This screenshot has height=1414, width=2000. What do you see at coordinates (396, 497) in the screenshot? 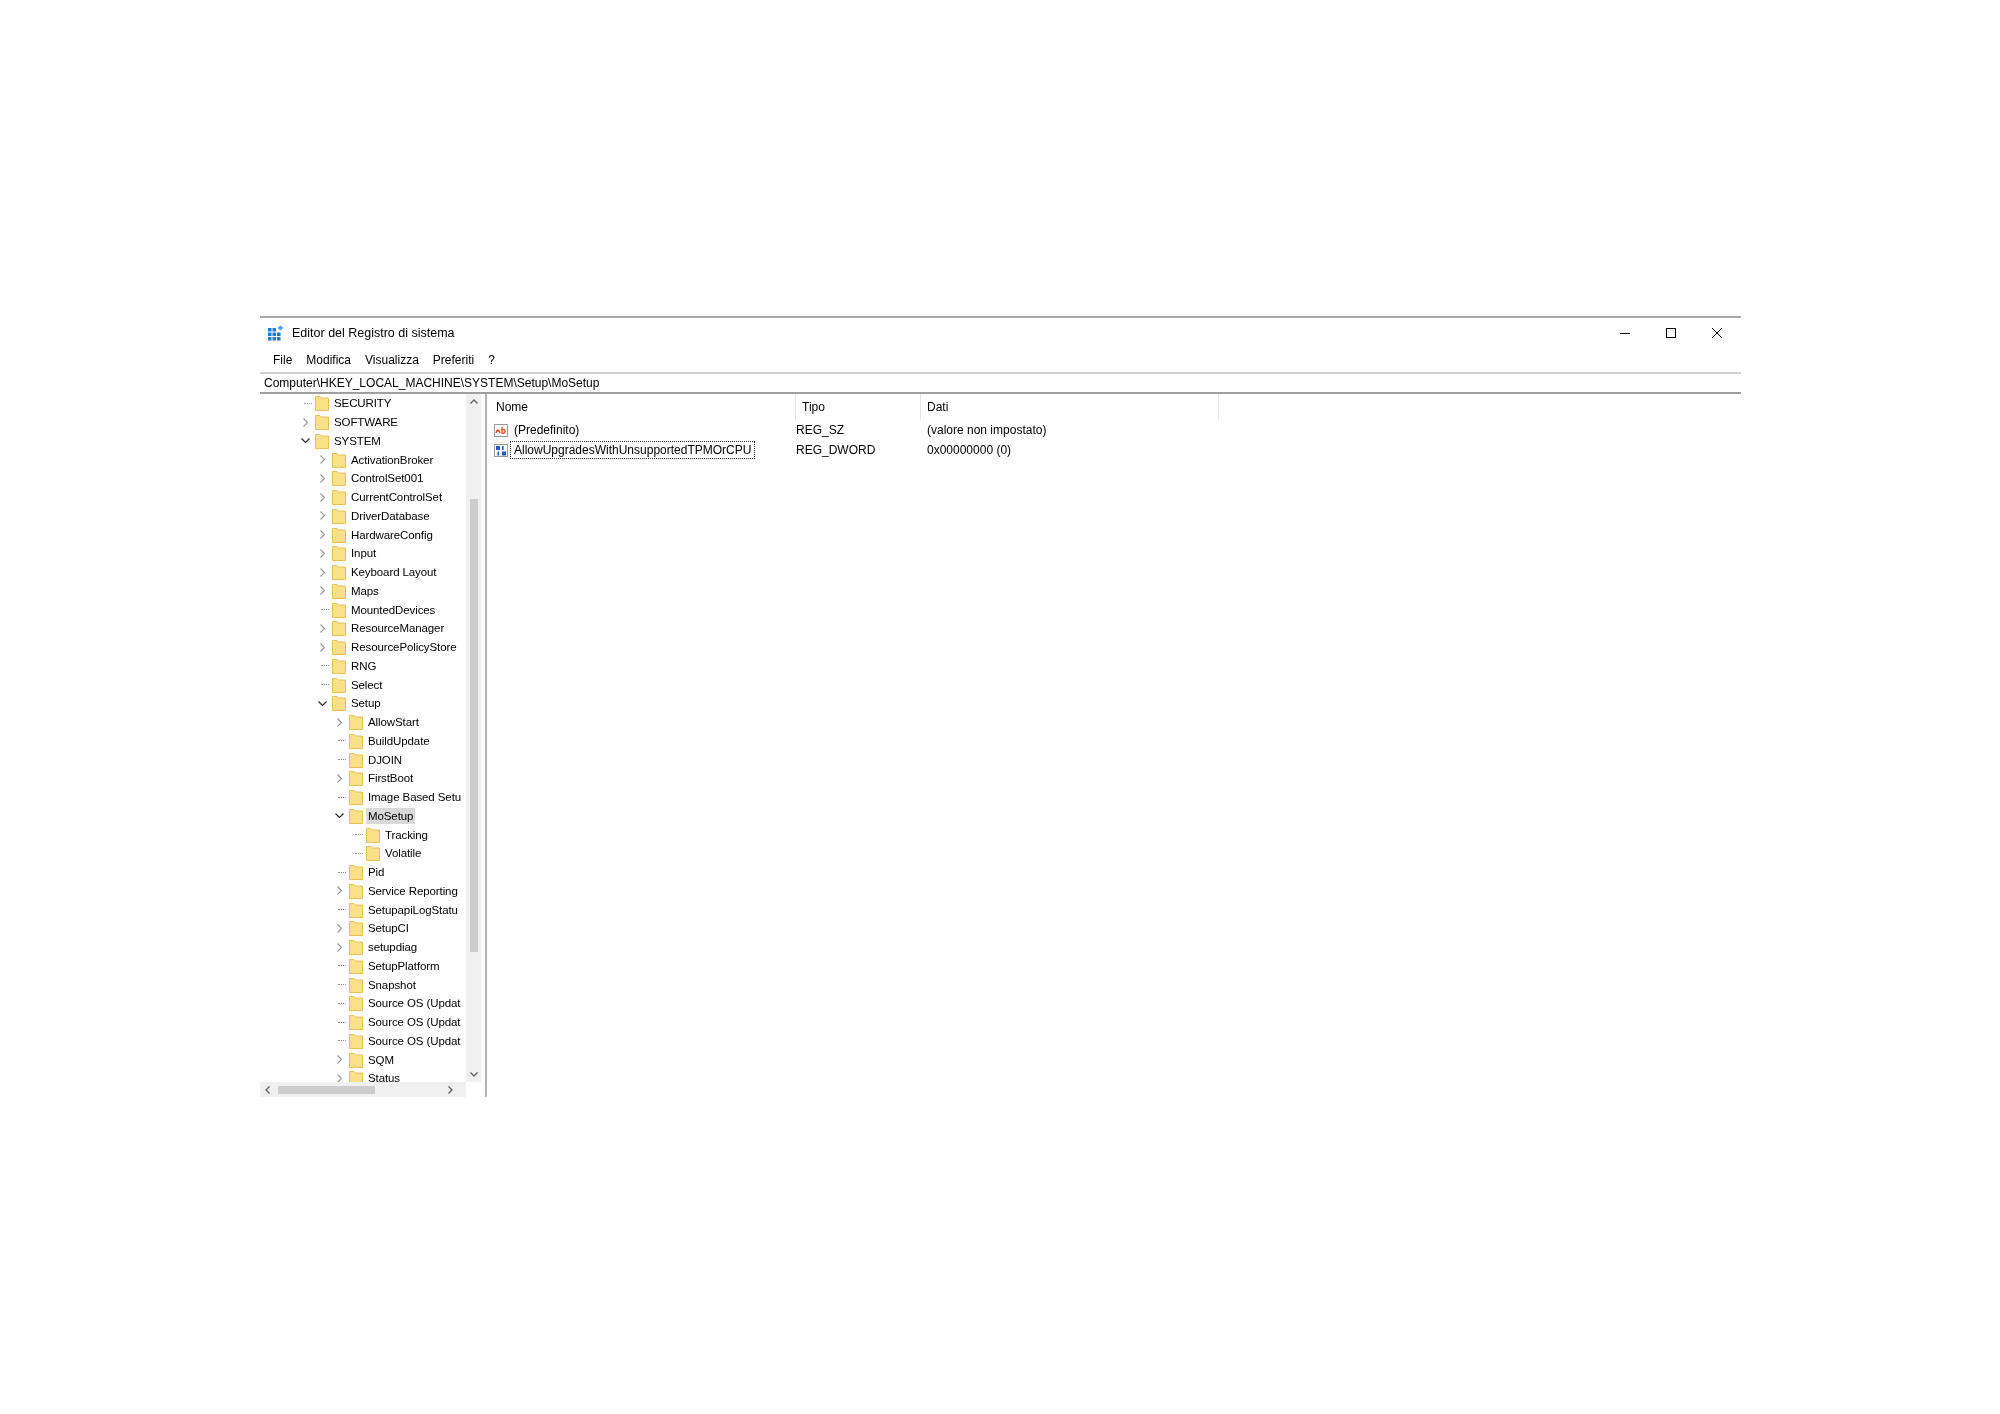
I see `tree-item: CurrentControlSet` at bounding box center [396, 497].